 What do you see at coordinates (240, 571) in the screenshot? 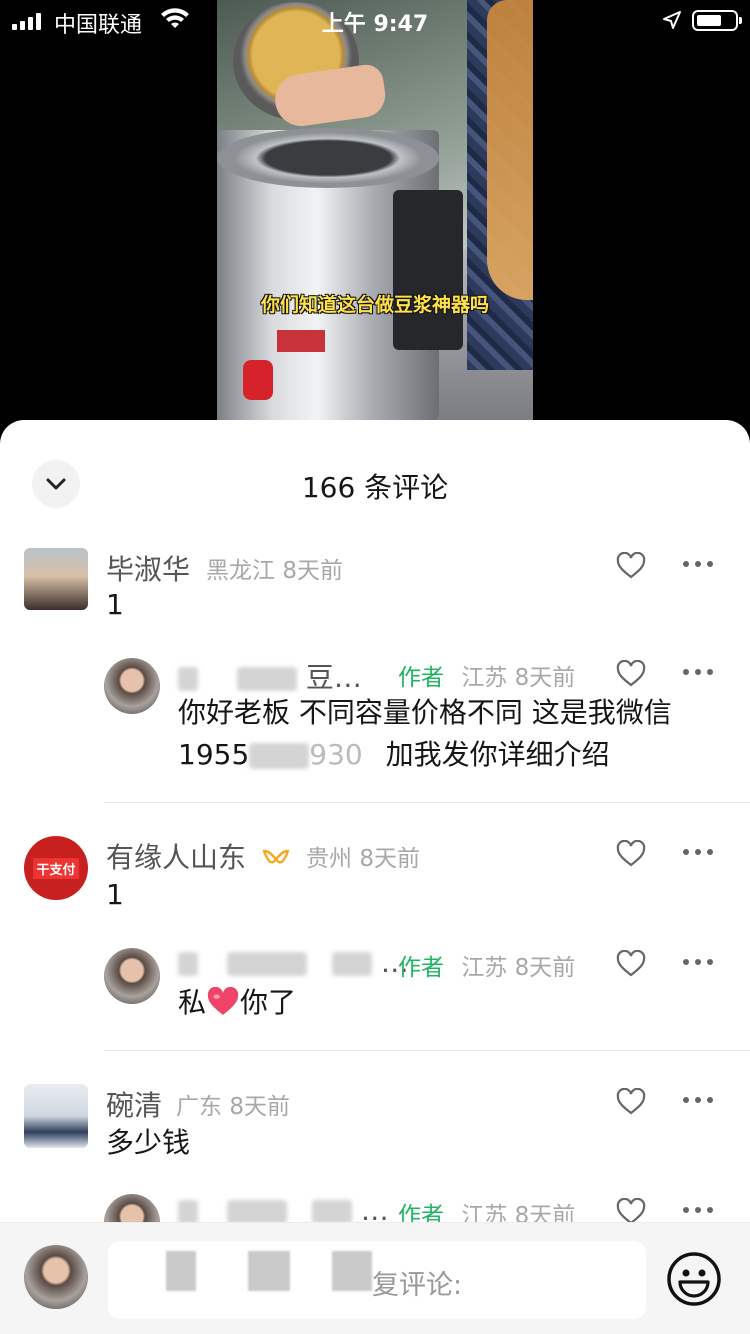
I see `comment-location: 黑龙江` at bounding box center [240, 571].